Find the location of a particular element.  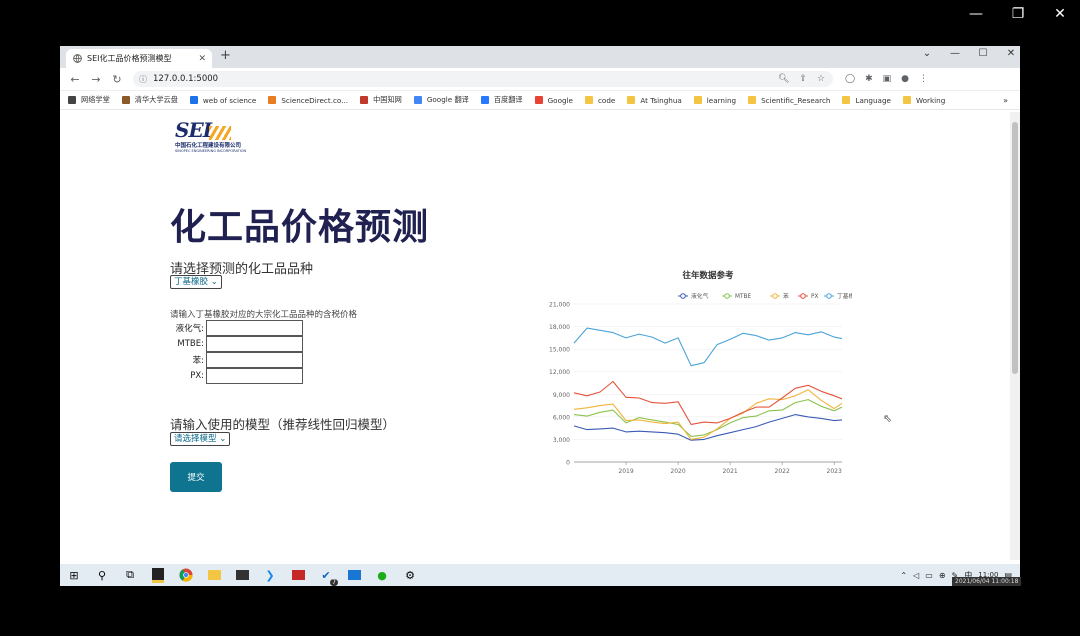

product-select: 丁基橡胶 ⌄ is located at coordinates (196, 282).